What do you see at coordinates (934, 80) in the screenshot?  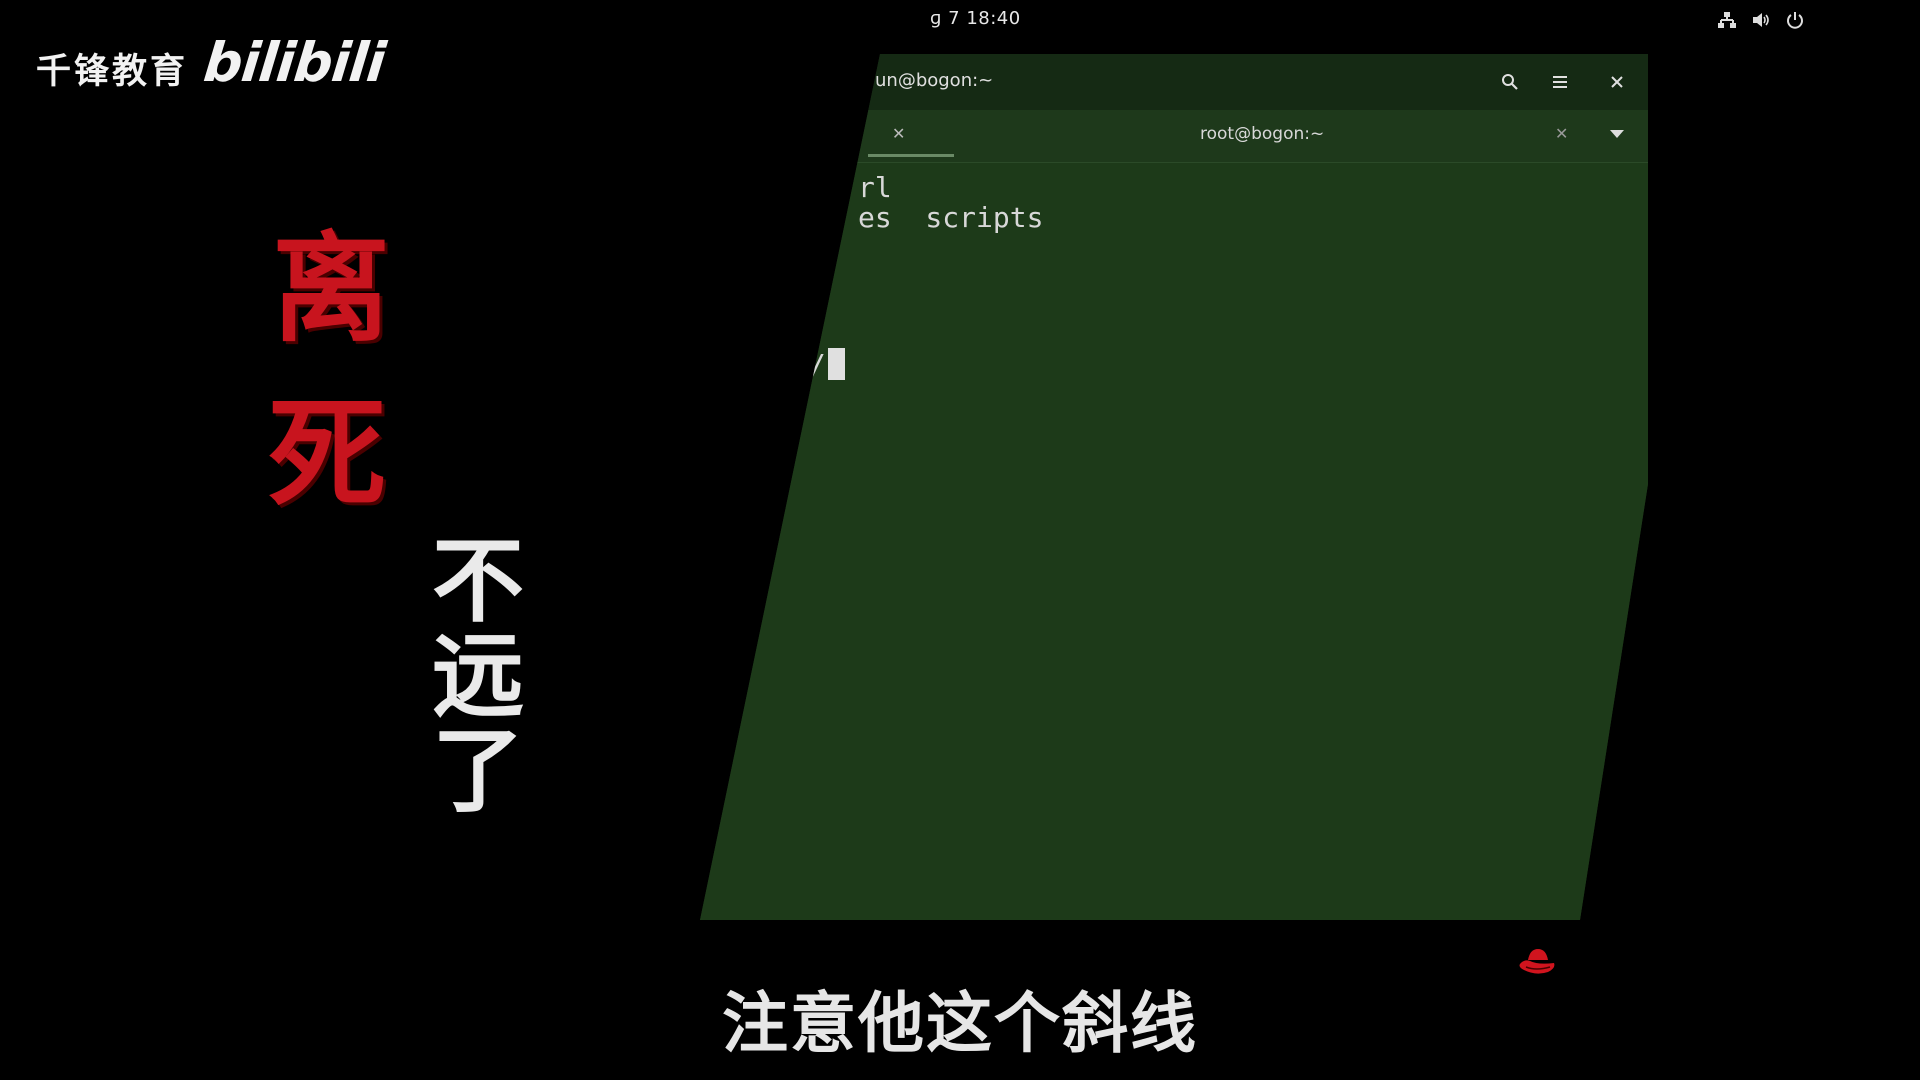 I see `window-title: un@bogon:~` at bounding box center [934, 80].